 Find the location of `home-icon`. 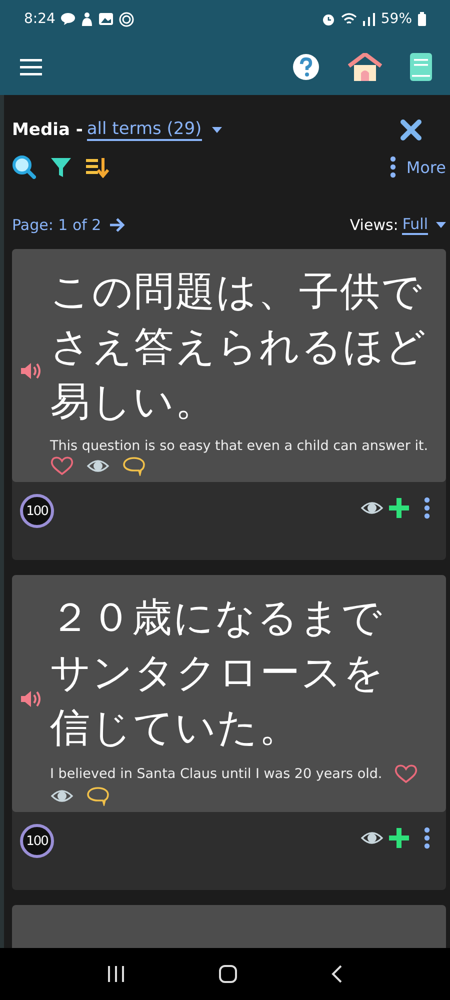

home-icon is located at coordinates (365, 66).